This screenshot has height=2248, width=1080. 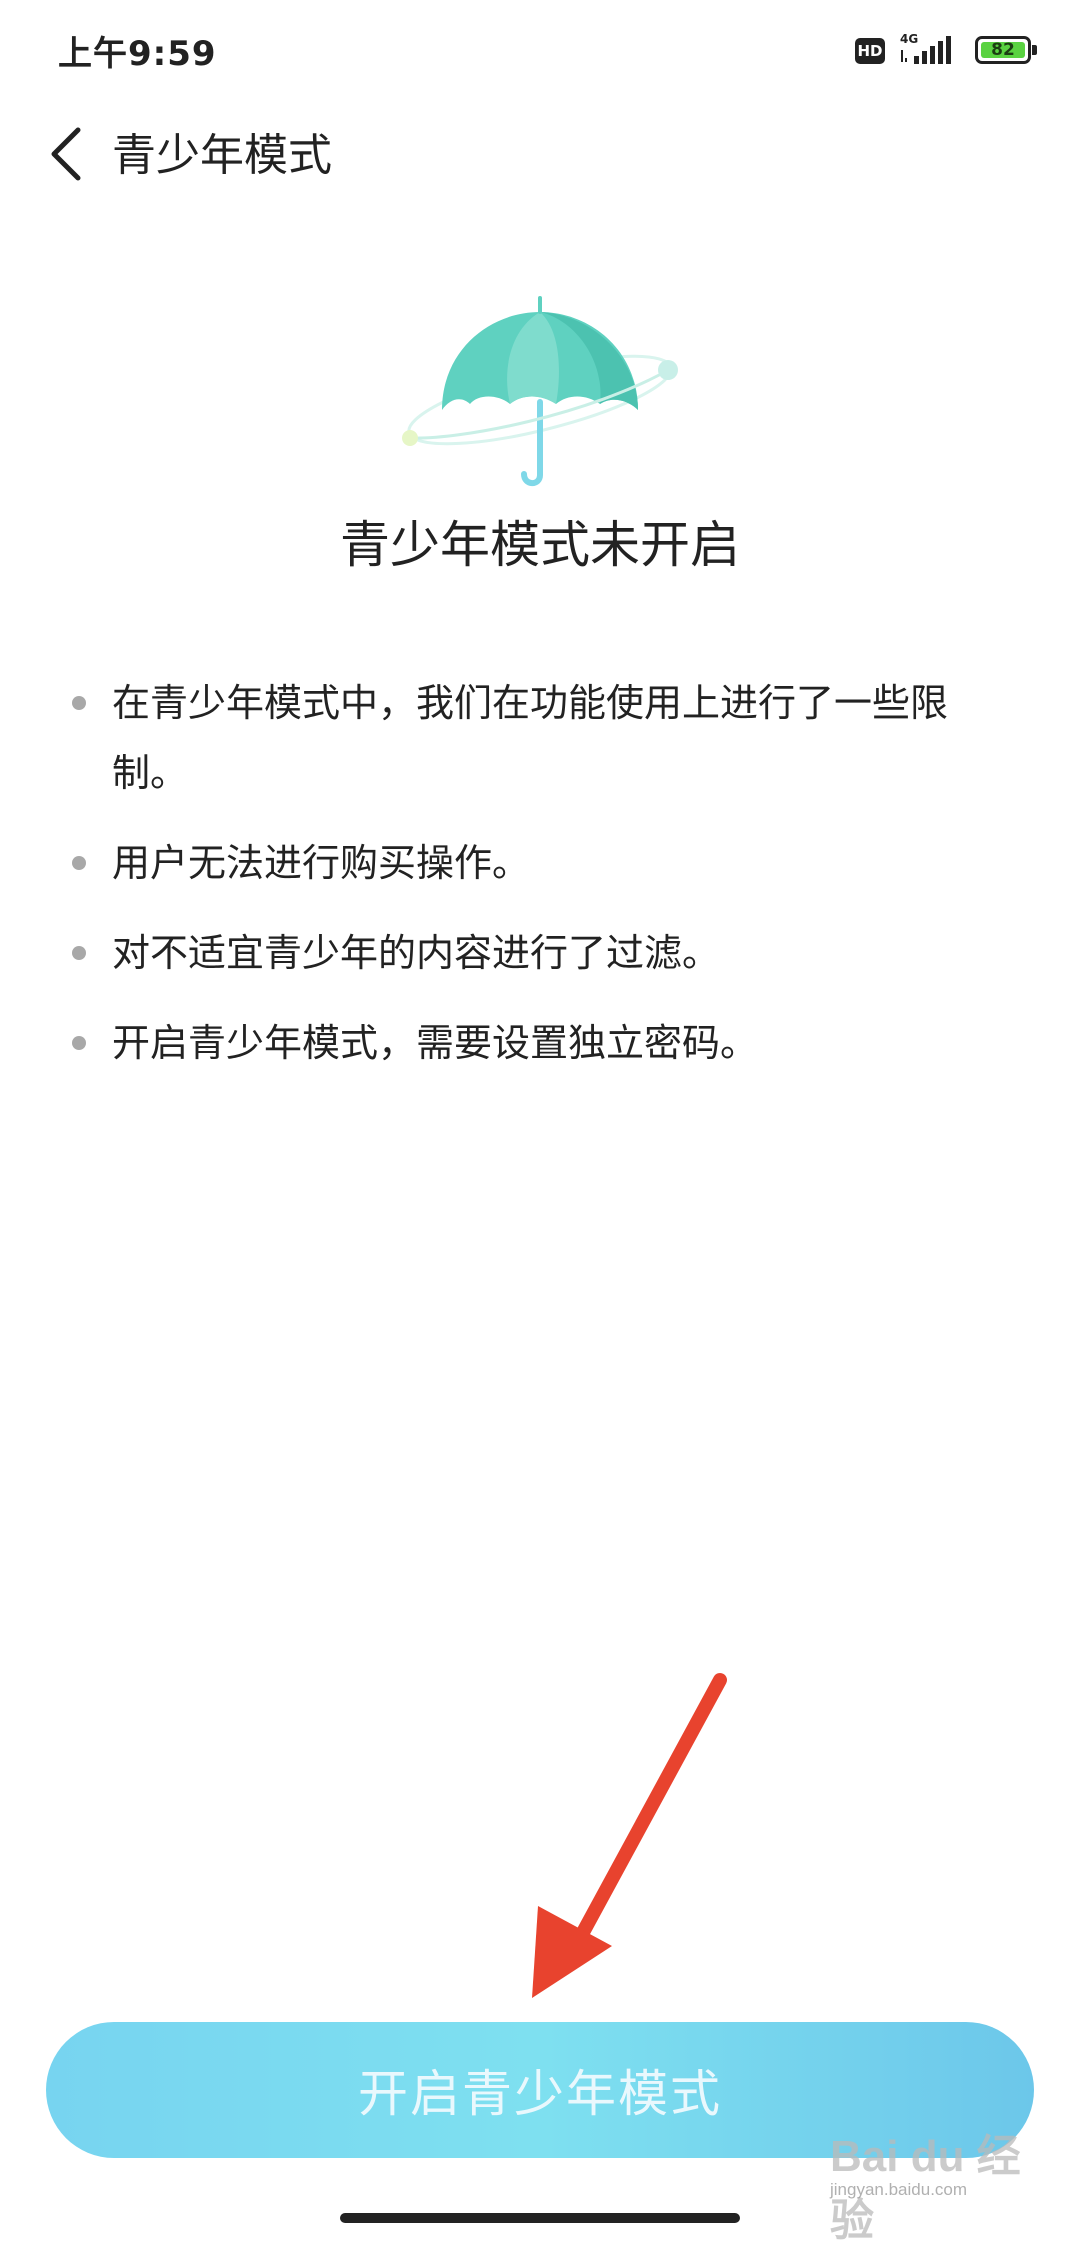 I want to click on list-item-text: 在青少年模式中，我们在功能使用上进行了一些限制。, so click(x=530, y=738).